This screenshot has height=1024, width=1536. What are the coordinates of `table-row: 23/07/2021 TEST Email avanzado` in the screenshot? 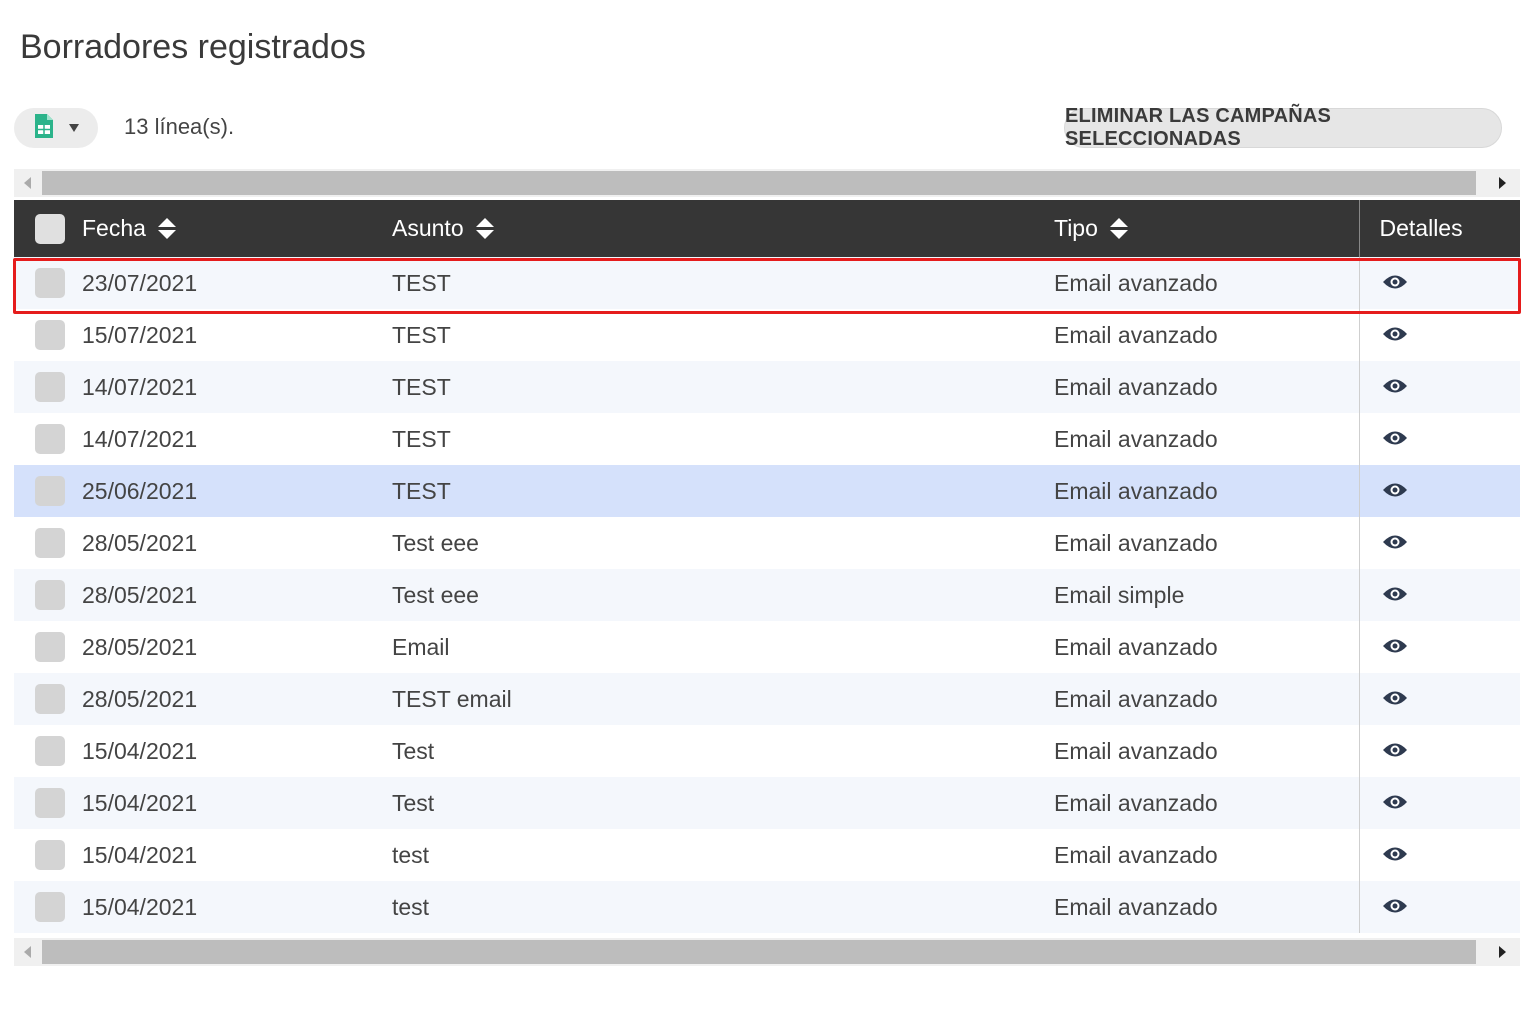 It's located at (767, 283).